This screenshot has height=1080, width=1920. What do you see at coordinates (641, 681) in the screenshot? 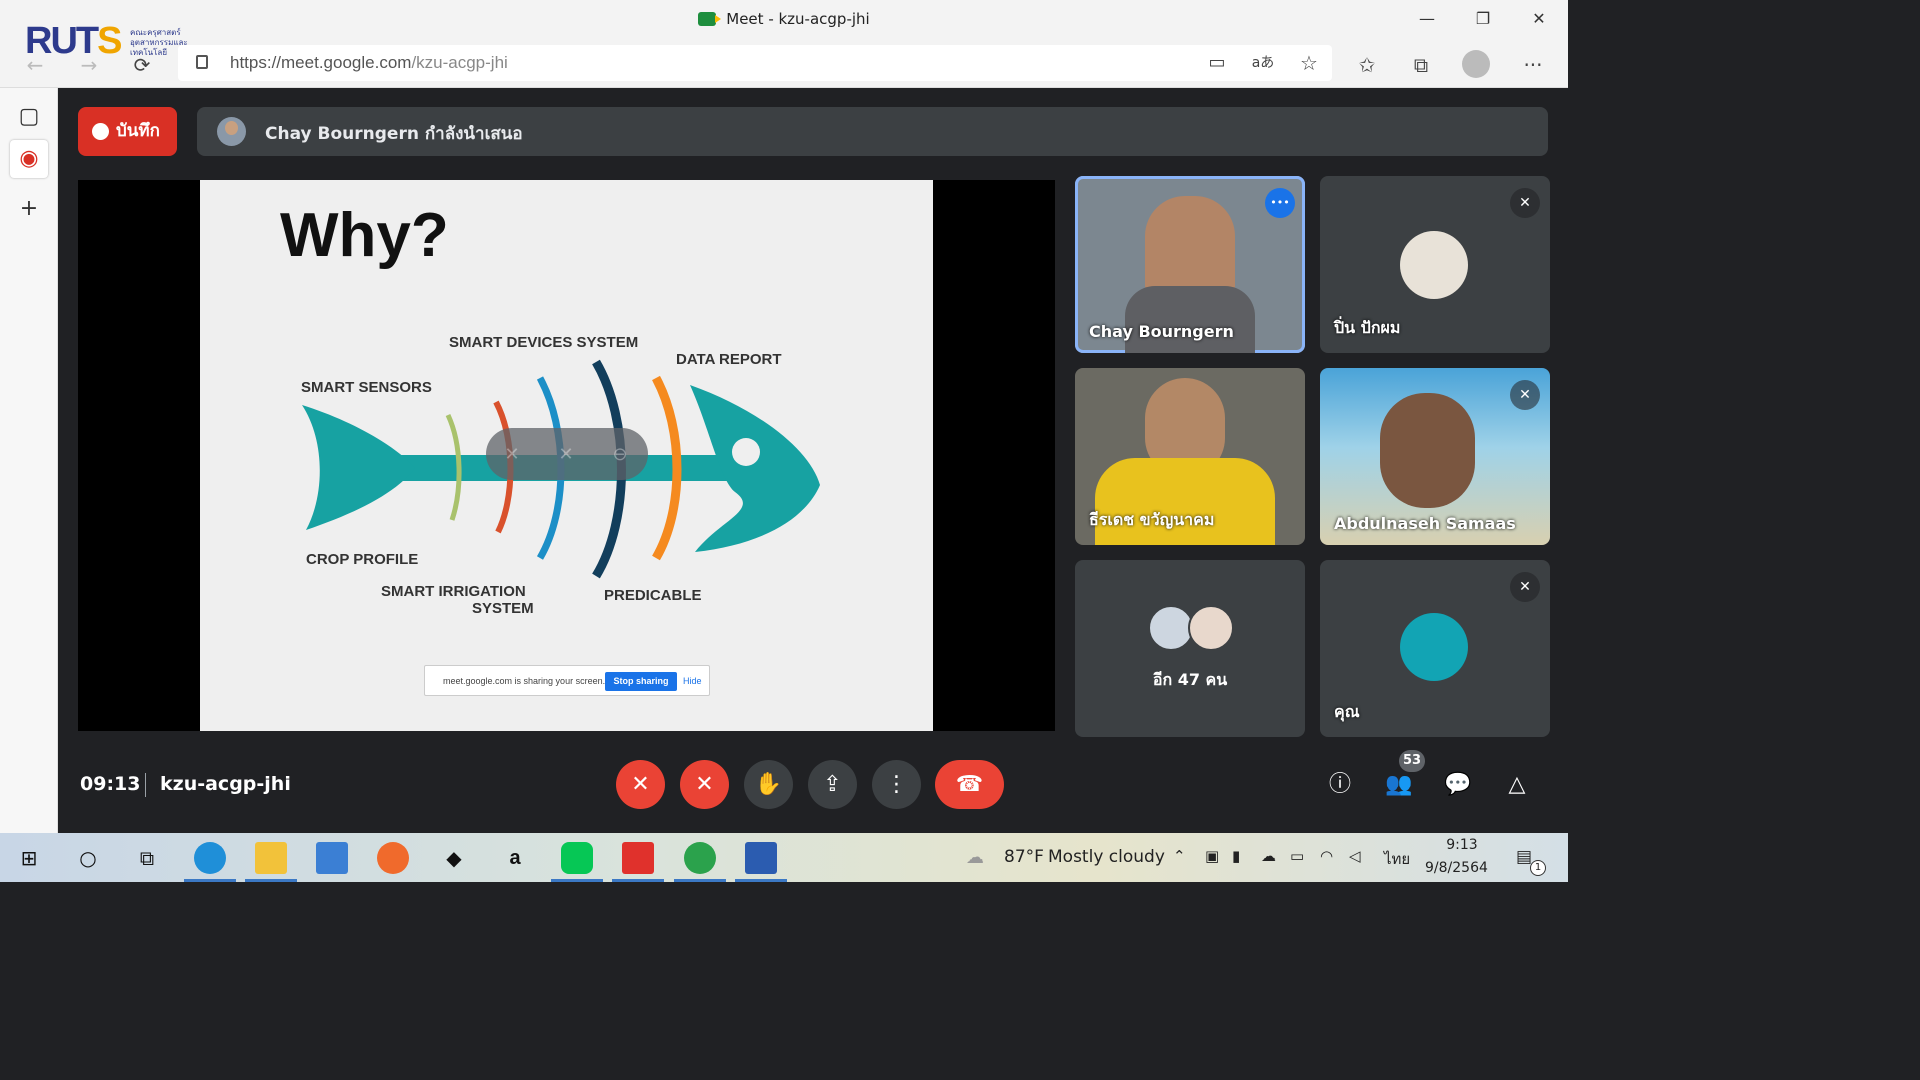
I see `stop-sharing-button: Stop sharing` at bounding box center [641, 681].